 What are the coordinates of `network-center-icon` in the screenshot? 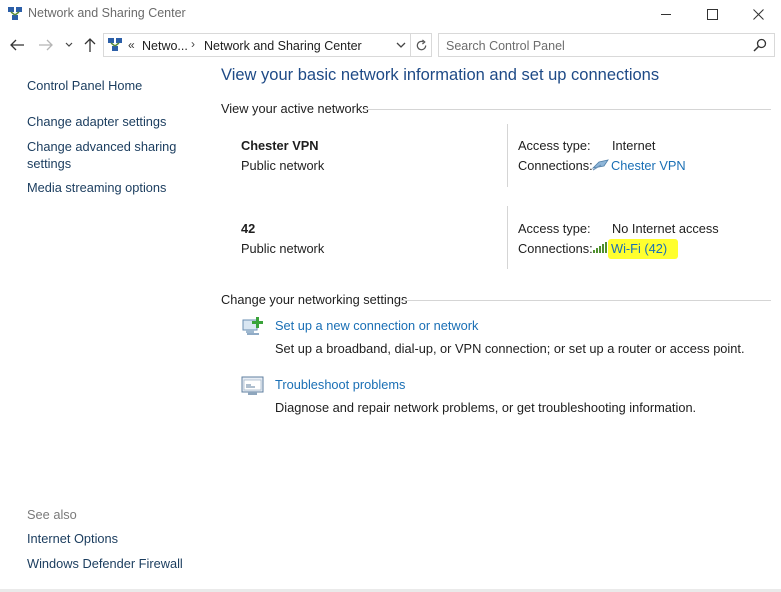 It's located at (15, 13).